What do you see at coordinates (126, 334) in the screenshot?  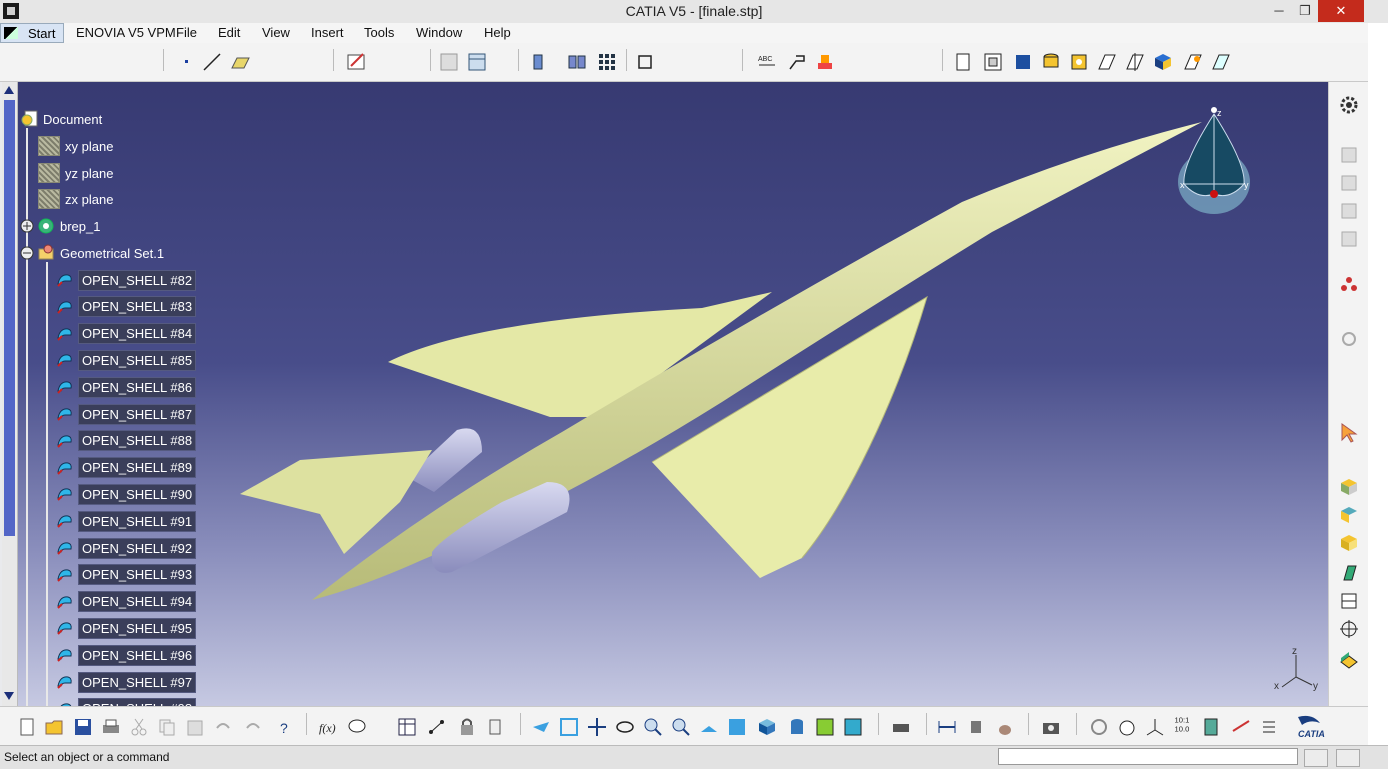 I see `tree-open-shell: OPEN_SHELL #84` at bounding box center [126, 334].